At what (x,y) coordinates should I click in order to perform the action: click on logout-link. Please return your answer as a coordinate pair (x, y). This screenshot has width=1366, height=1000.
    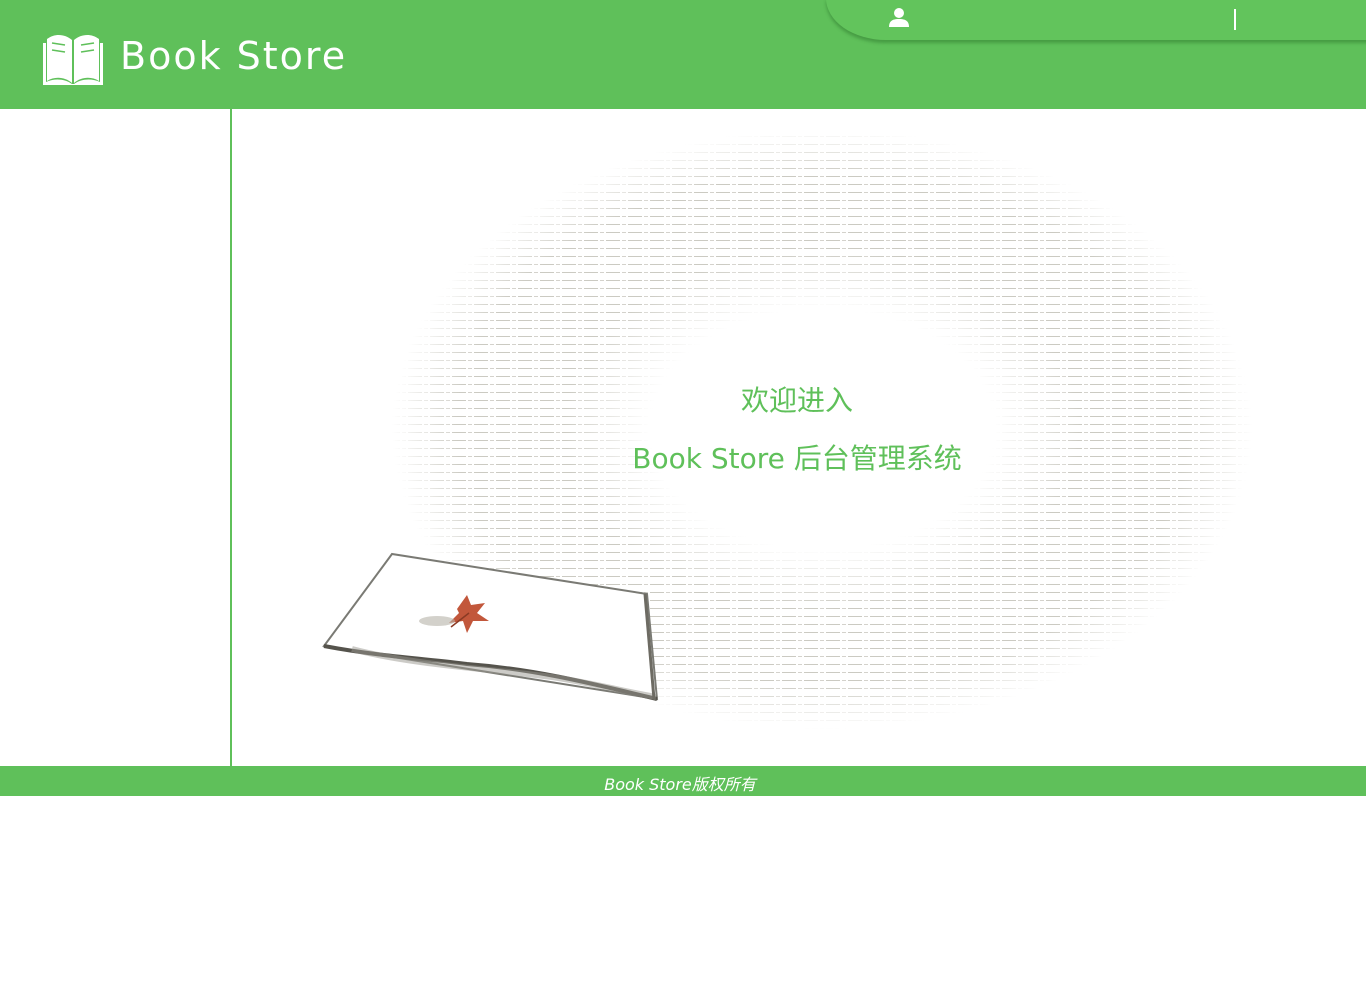
    Looking at the image, I should click on (1294, 18).